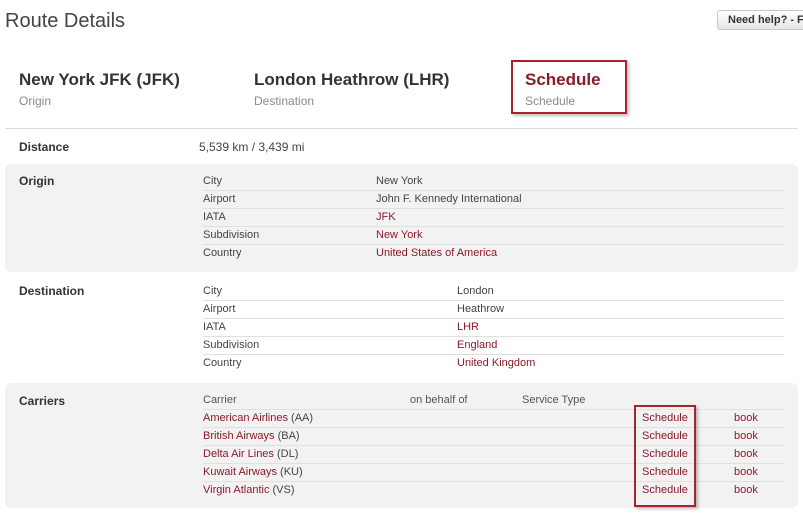 The width and height of the screenshot is (803, 516). Describe the element at coordinates (352, 79) in the screenshot. I see `destination-code: London Heathrow (LHR)` at that location.